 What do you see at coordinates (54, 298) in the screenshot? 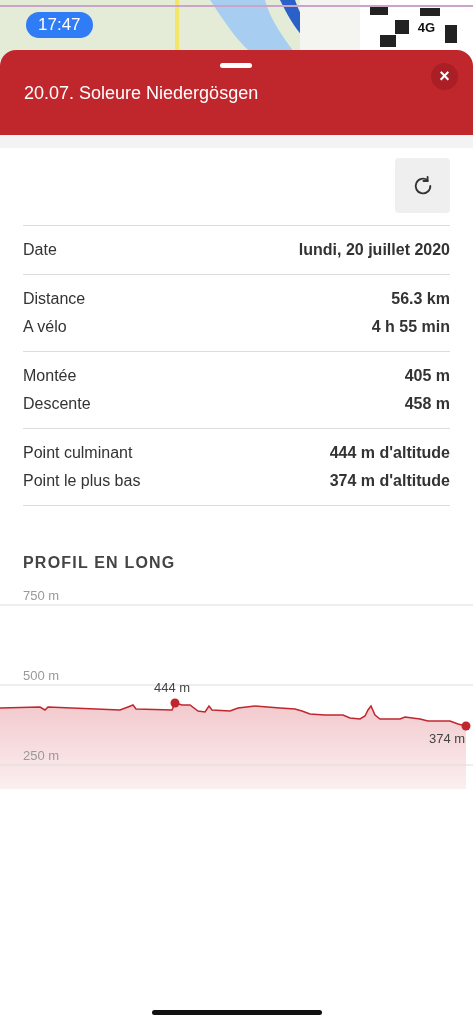
I see `row-label: Distance` at bounding box center [54, 298].